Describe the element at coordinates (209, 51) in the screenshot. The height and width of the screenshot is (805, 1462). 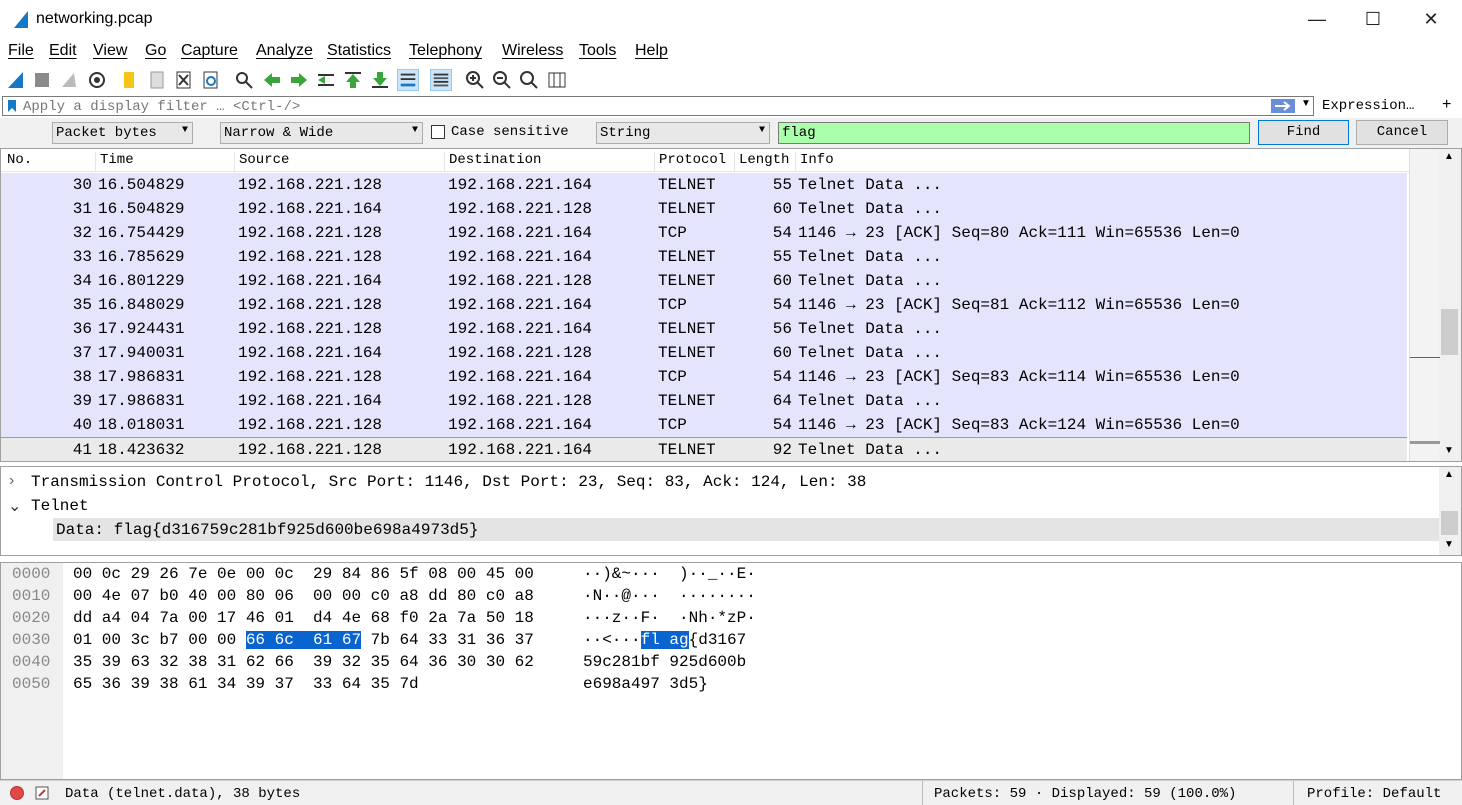
I see `menu-capture: Capture` at that location.